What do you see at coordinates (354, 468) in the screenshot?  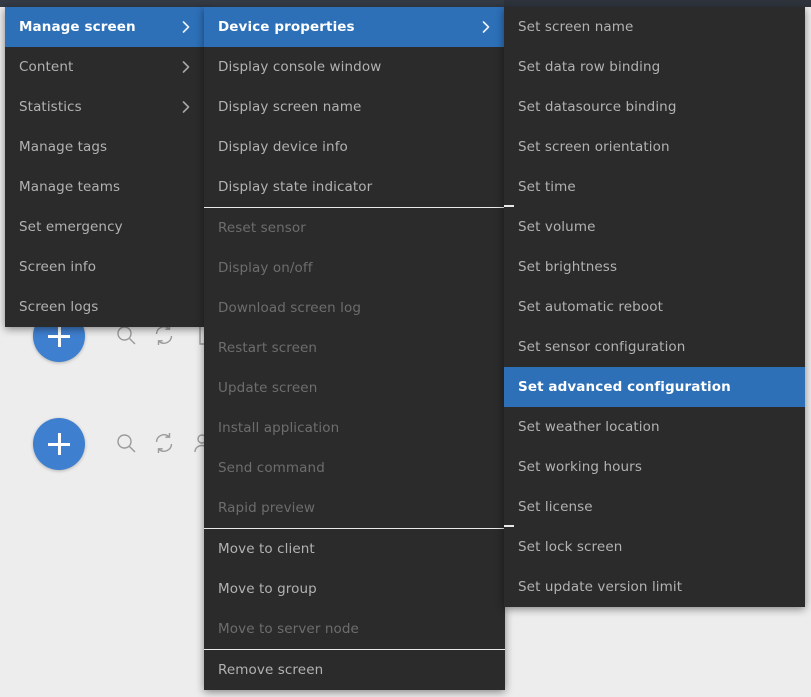 I see `menu-item-send-command: Send command` at bounding box center [354, 468].